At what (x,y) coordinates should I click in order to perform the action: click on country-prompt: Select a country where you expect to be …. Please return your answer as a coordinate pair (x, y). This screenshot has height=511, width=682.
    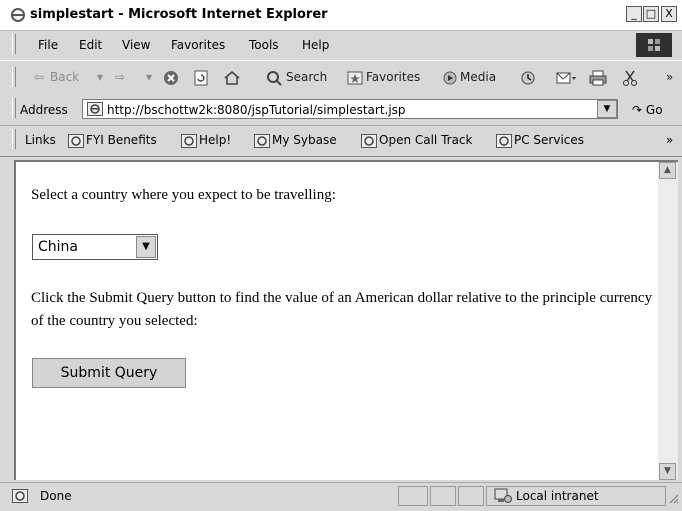
    Looking at the image, I should click on (183, 195).